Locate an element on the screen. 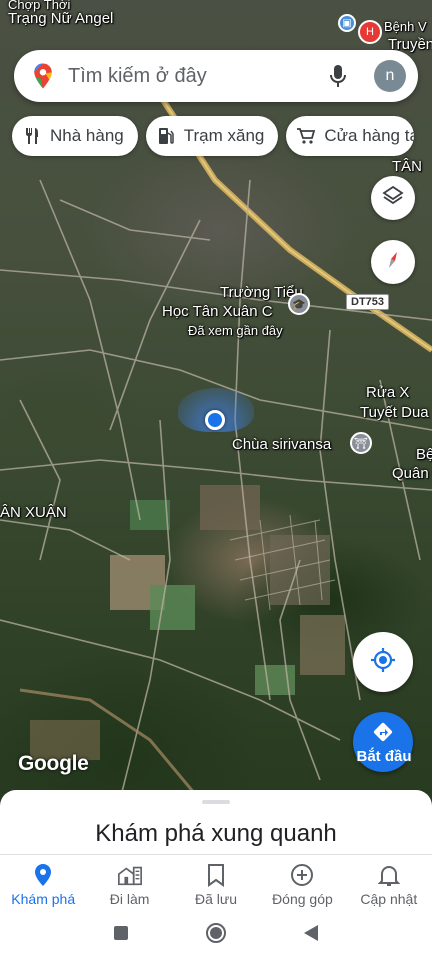 This screenshot has width=432, height=960. directions-arrow-icon is located at coordinates (383, 734).